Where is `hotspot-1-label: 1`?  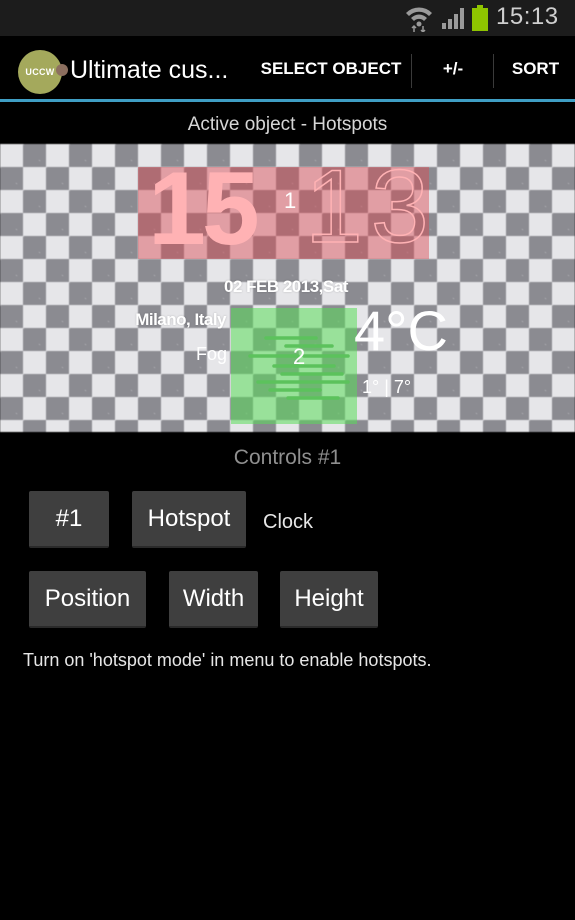
hotspot-1-label: 1 is located at coordinates (290, 200).